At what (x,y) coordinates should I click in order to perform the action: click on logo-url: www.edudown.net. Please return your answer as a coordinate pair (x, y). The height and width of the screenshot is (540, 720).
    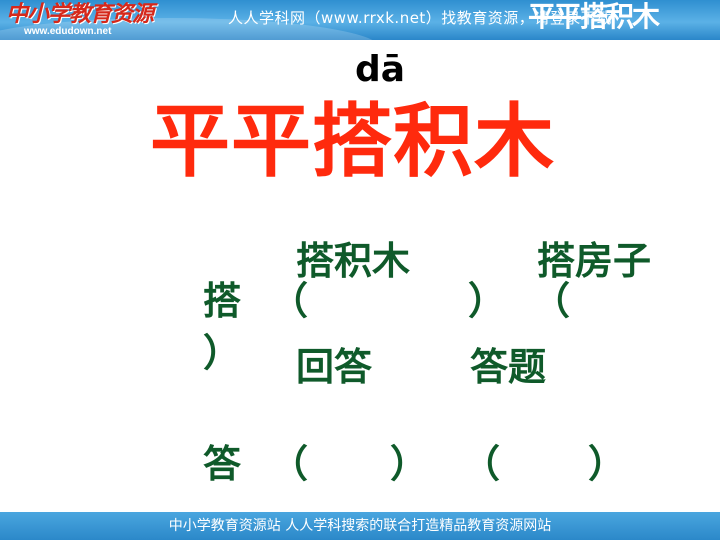
    Looking at the image, I should click on (68, 31).